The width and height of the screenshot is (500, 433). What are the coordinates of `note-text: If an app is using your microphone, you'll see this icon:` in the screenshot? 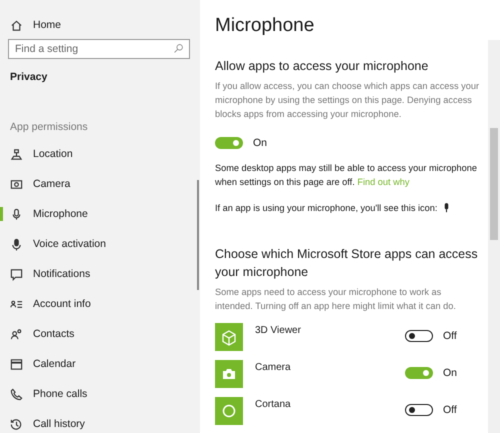 It's located at (326, 208).